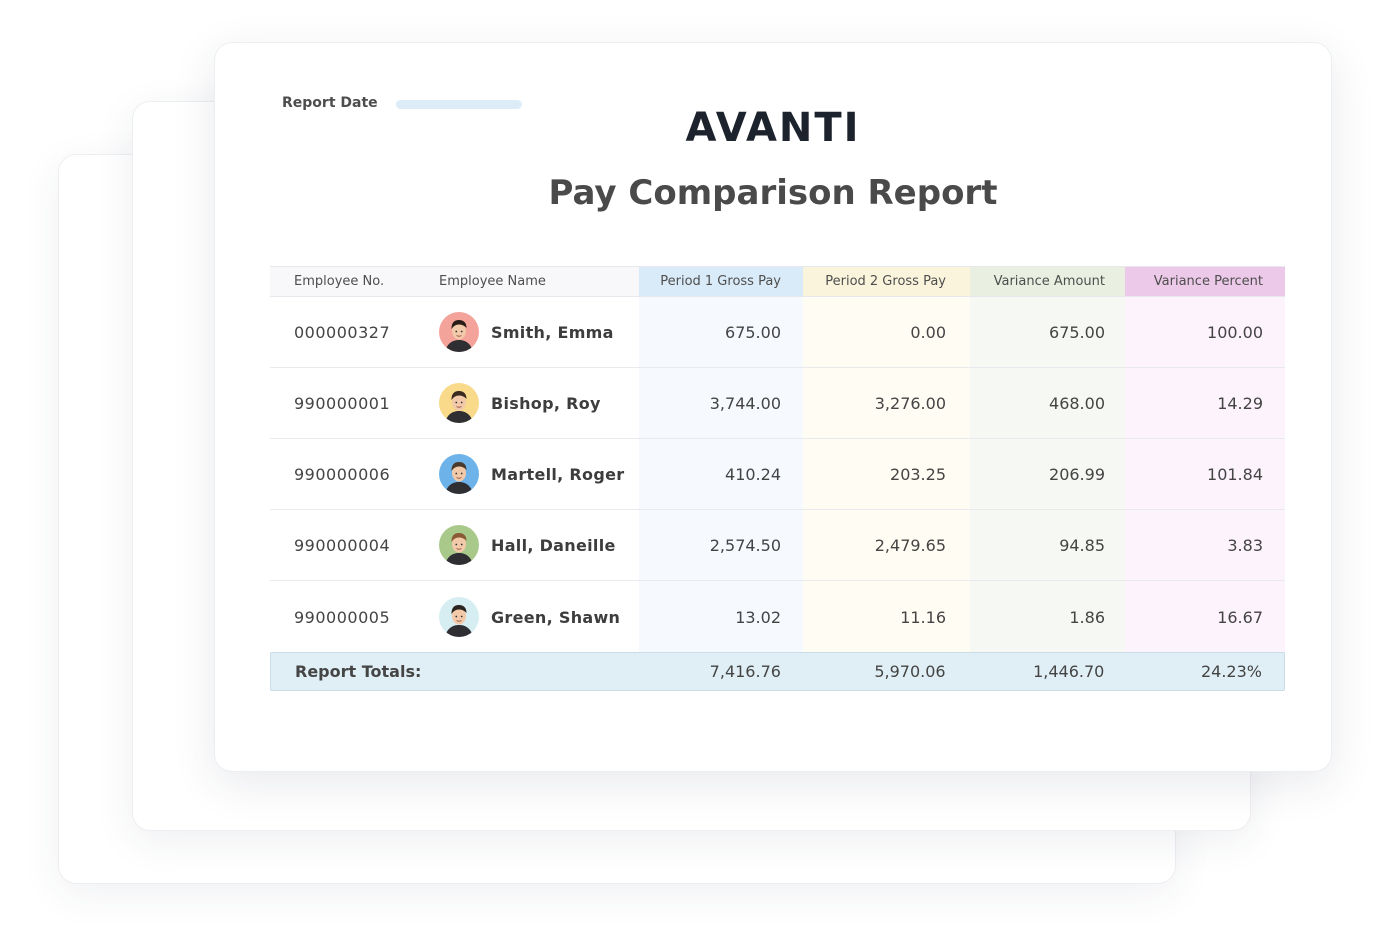 This screenshot has height=944, width=1376. Describe the element at coordinates (1205, 617) in the screenshot. I see `variance-percent: 16.67` at that location.